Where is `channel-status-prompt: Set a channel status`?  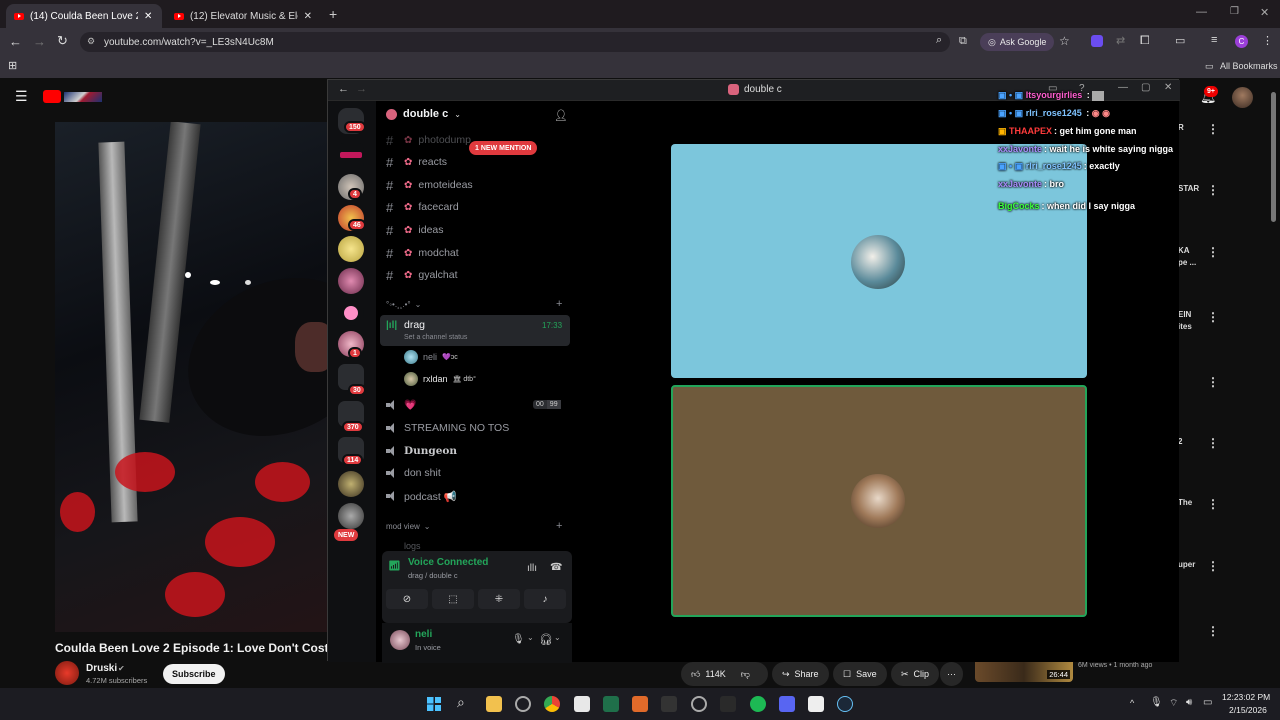 channel-status-prompt: Set a channel status is located at coordinates (435, 337).